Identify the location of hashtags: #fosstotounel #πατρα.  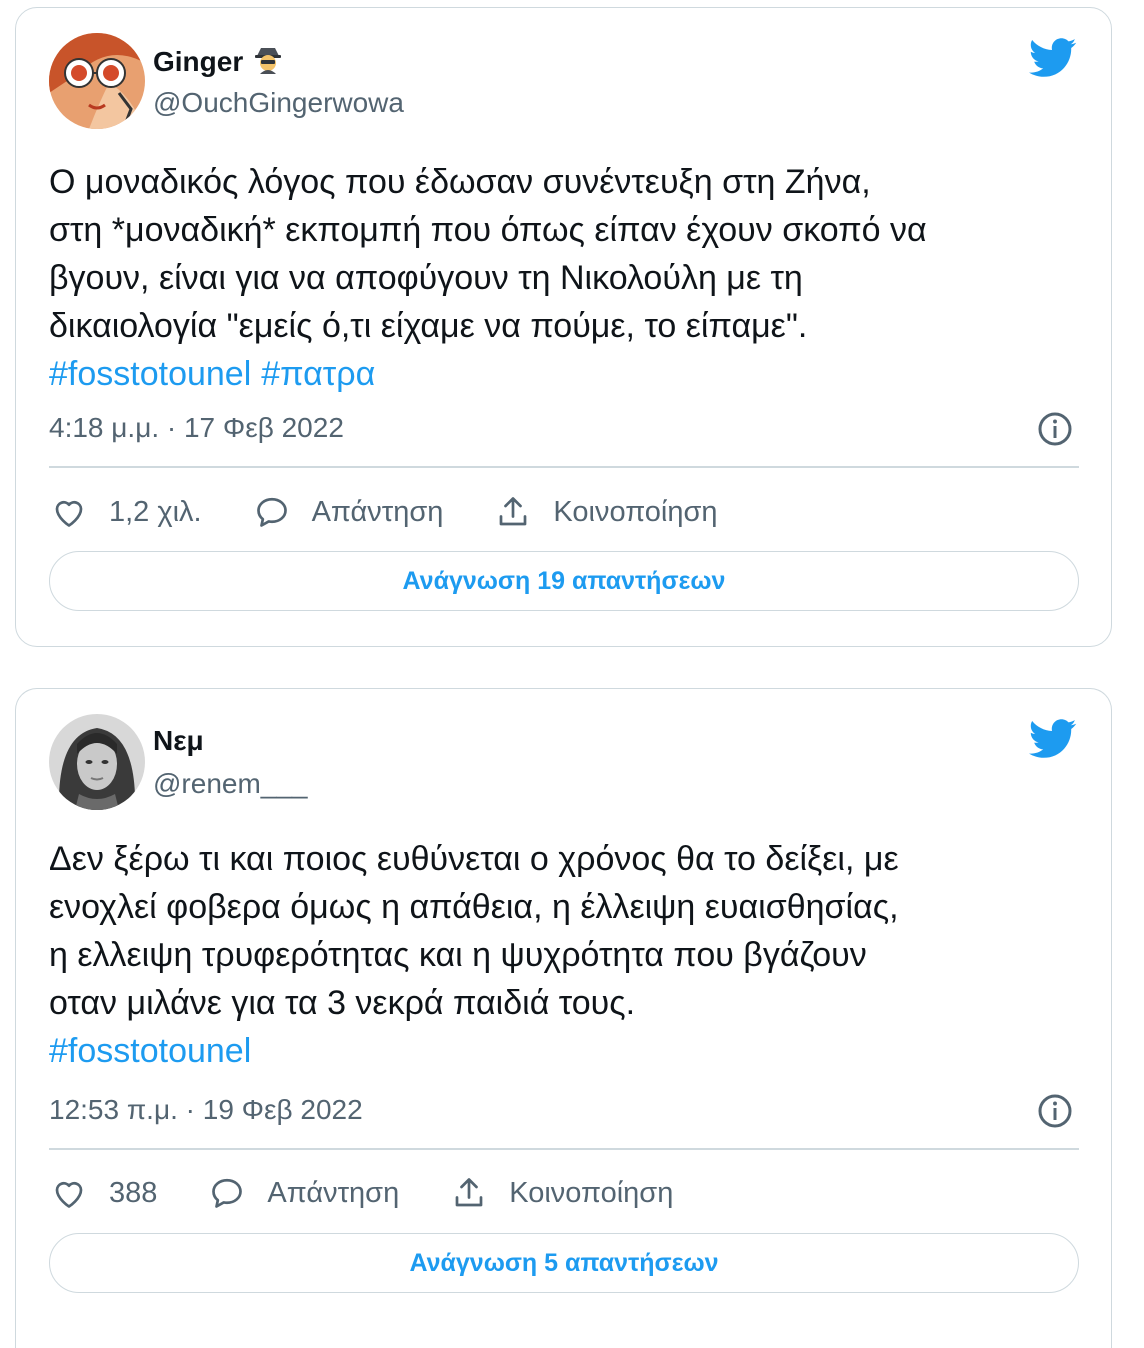
(569, 374).